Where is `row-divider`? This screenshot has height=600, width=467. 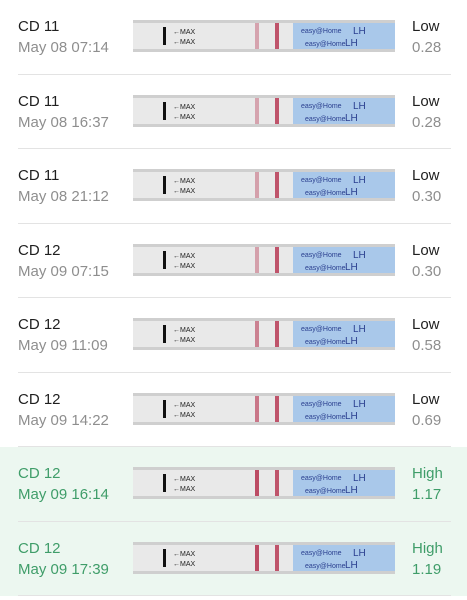 row-divider is located at coordinates (234, 595).